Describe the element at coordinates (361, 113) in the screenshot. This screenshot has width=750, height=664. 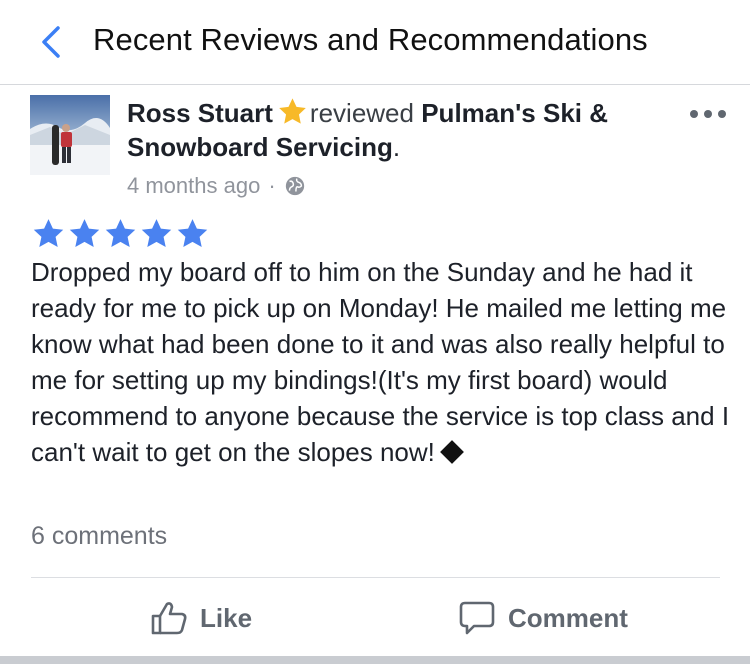
I see `review-verb: reviewed` at that location.